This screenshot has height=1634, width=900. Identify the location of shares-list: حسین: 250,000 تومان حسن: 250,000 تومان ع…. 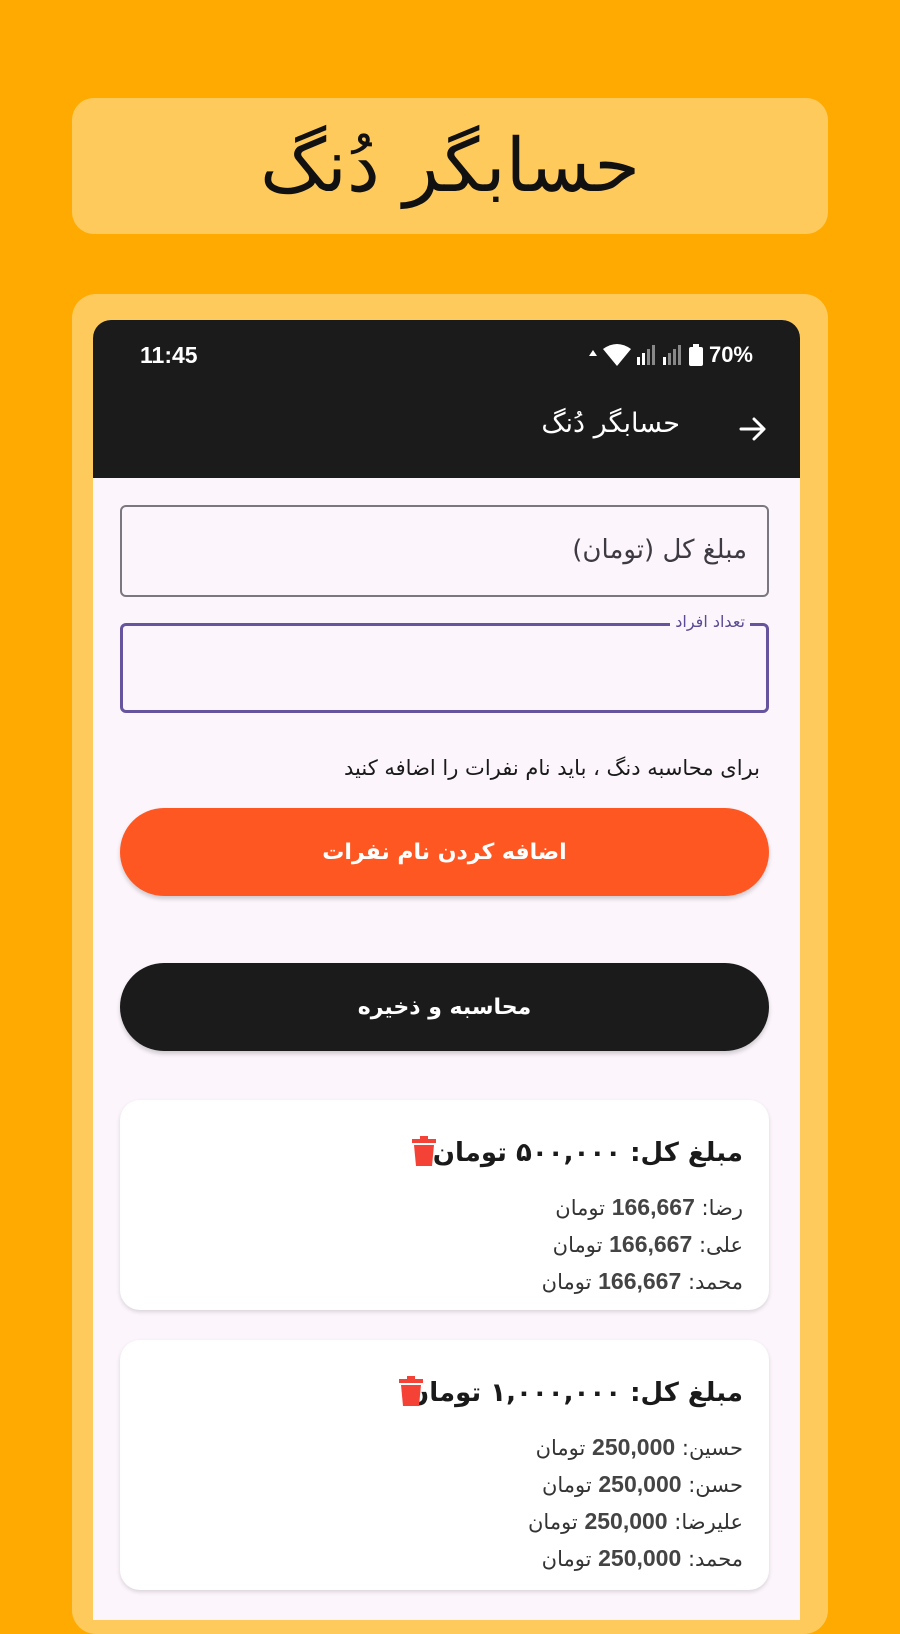
(635, 1503).